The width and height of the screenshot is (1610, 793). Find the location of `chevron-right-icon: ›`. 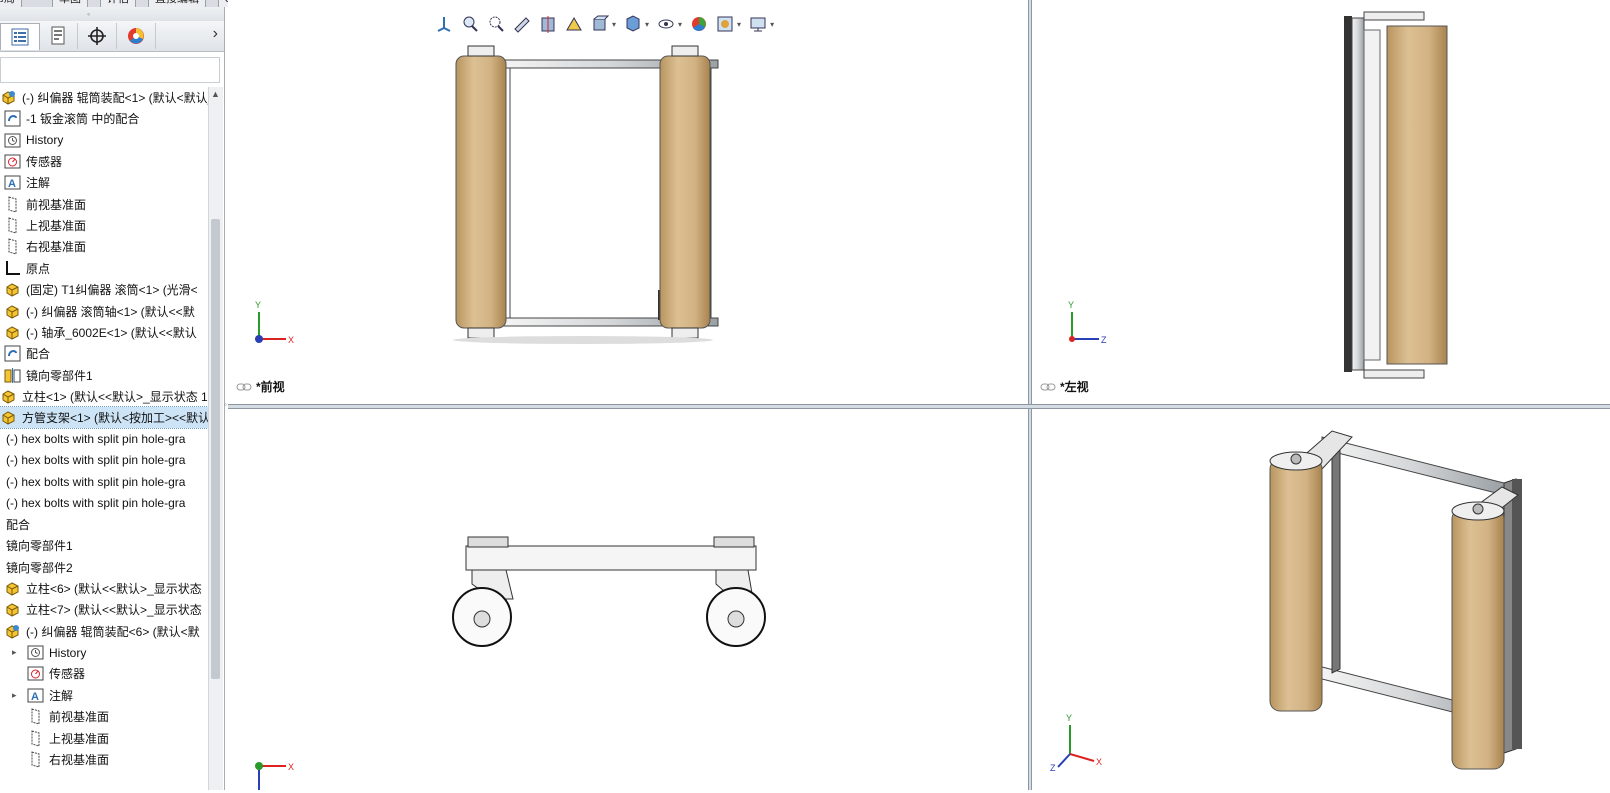

chevron-right-icon: › is located at coordinates (215, 34).